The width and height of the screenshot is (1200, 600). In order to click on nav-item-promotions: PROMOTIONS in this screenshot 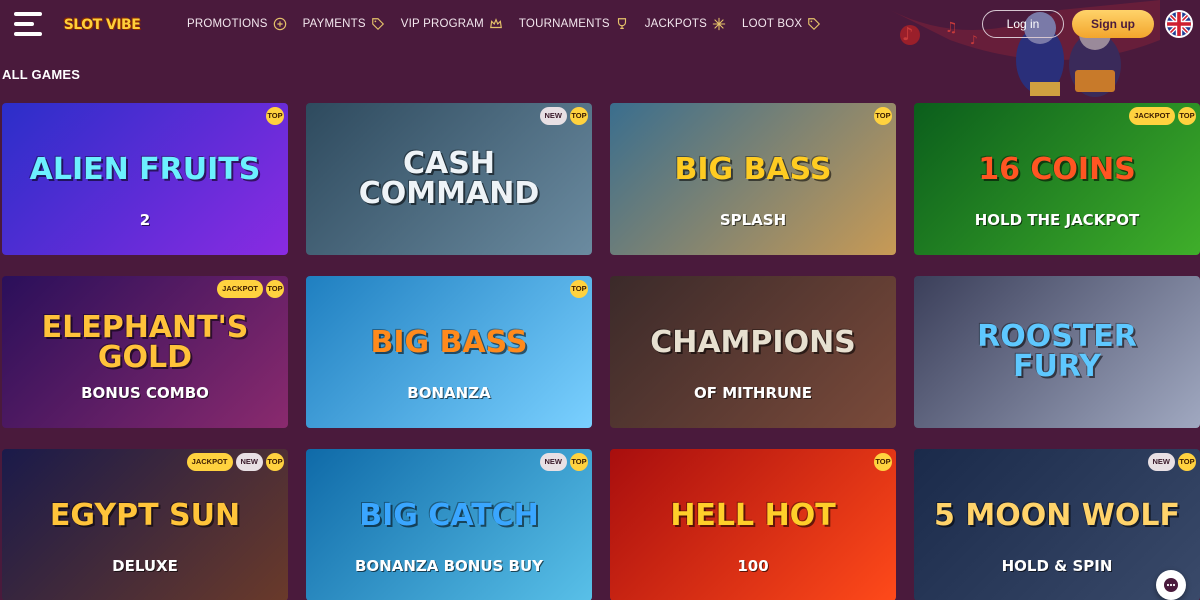, I will do `click(237, 24)`.